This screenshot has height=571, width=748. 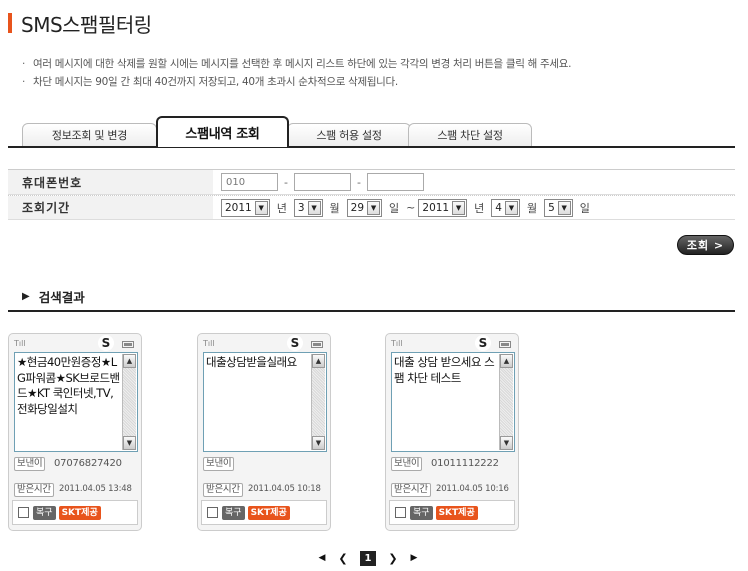 I want to click on message-screen: 대출 상담 받으세요 스팸 차단 테스트 ▲ ▼, so click(x=453, y=402).